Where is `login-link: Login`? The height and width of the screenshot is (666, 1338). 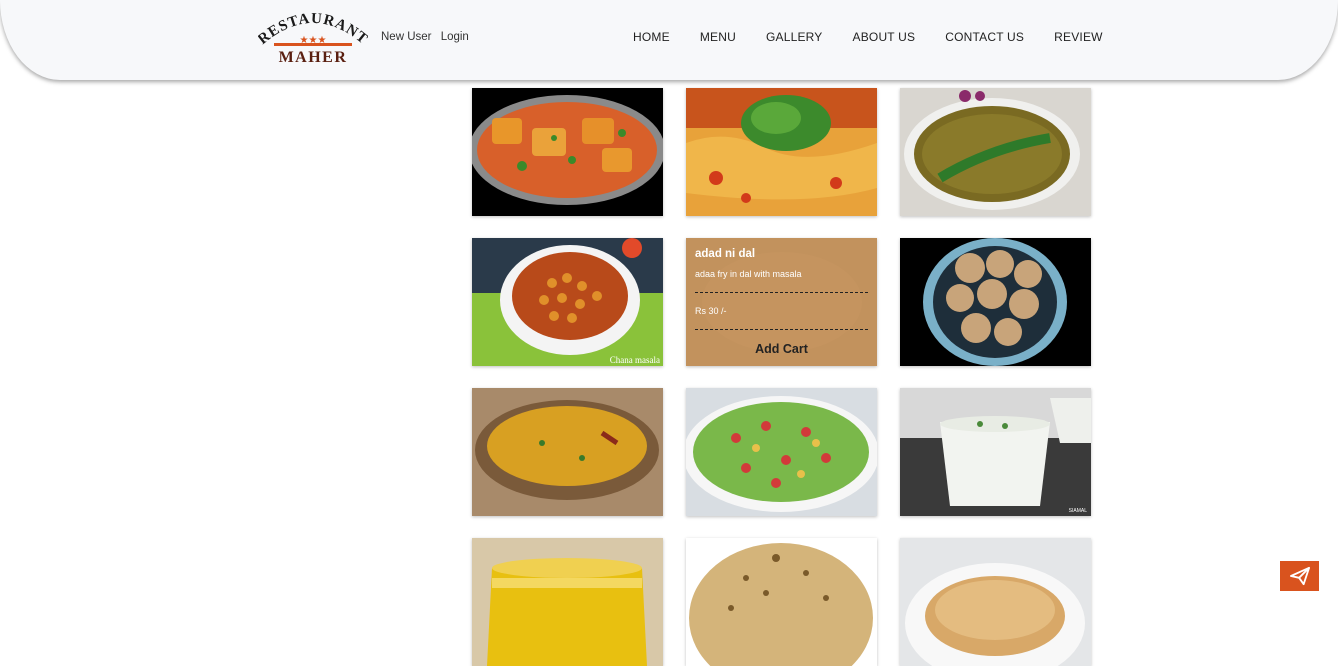
login-link: Login is located at coordinates (455, 37).